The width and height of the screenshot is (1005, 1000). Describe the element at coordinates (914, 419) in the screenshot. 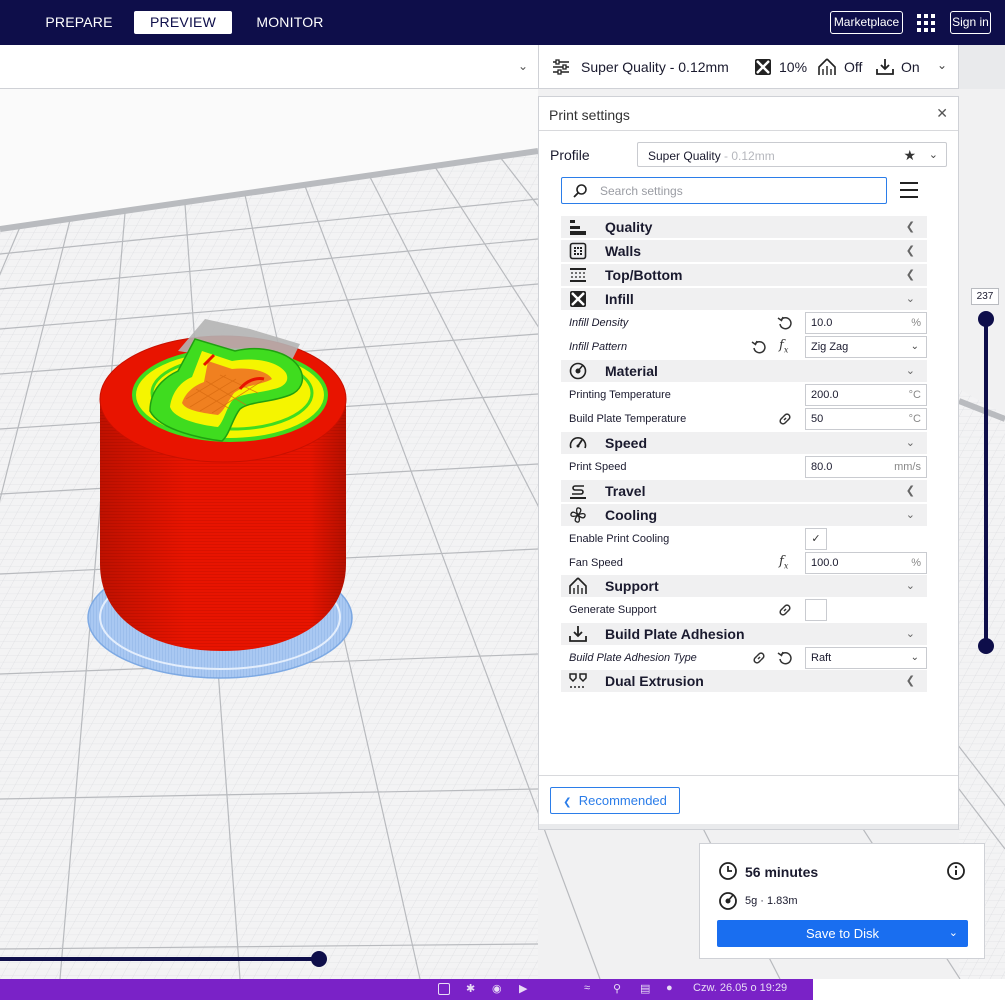

I see `field-unit: °C` at that location.